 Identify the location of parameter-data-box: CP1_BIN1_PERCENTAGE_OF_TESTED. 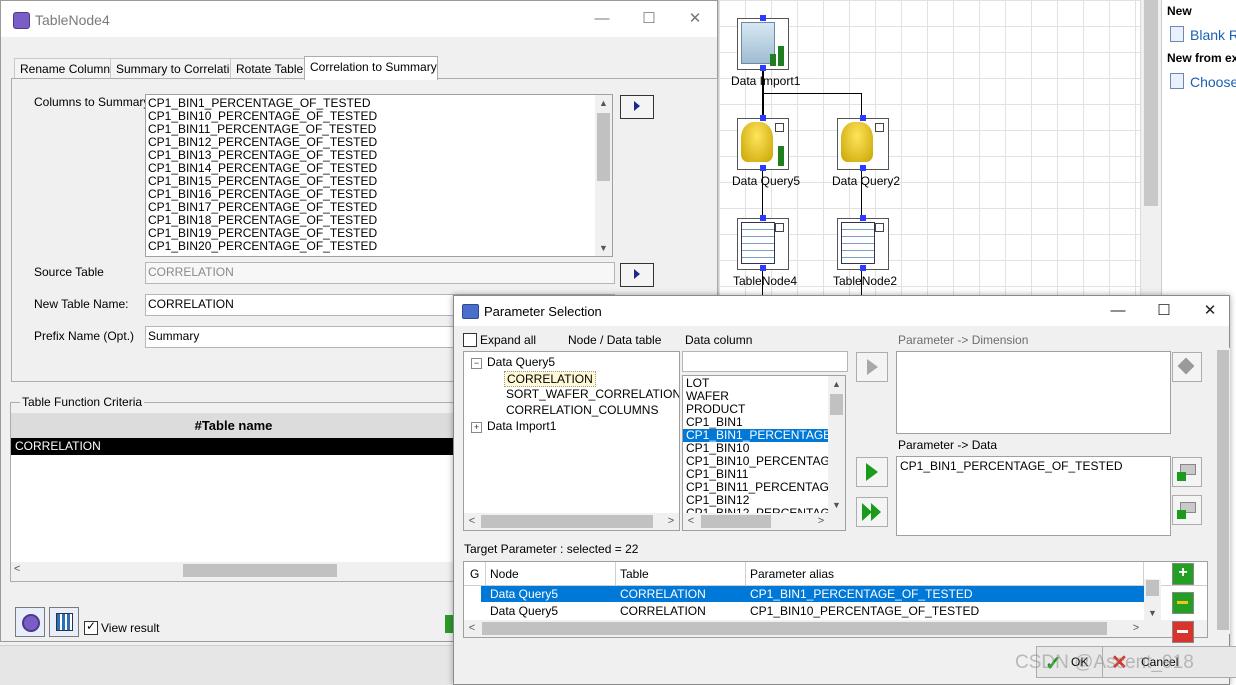
(1033, 496).